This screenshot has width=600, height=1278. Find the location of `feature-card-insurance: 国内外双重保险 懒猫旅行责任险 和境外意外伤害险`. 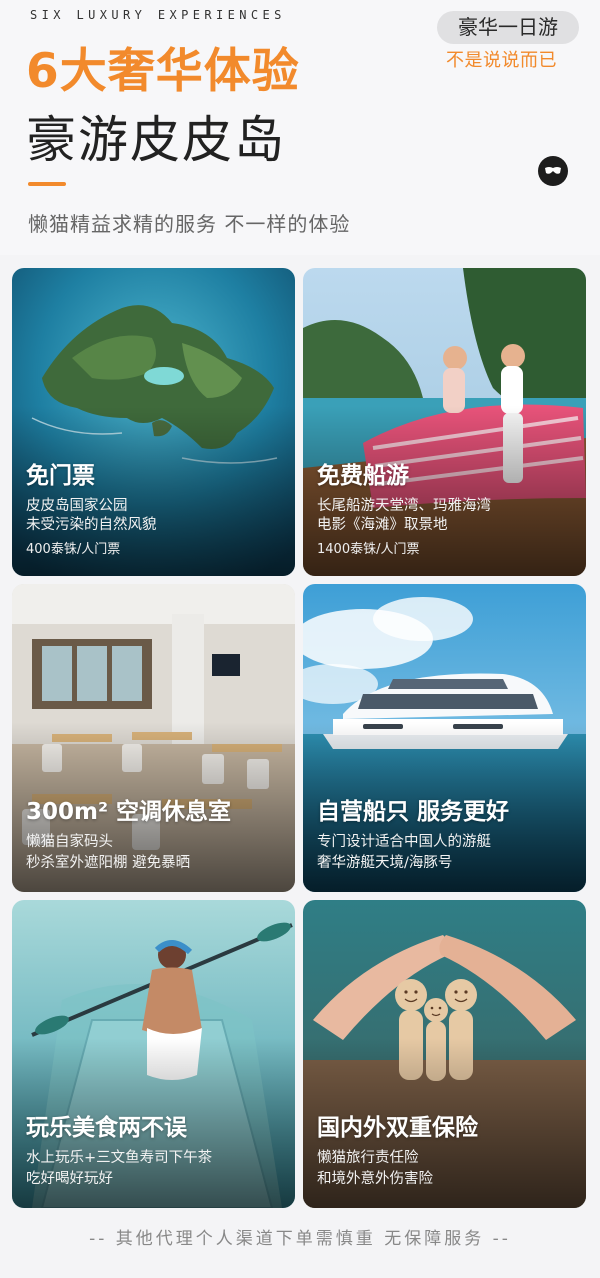

feature-card-insurance: 国内外双重保险 懒猫旅行责任险 和境外意外伤害险 is located at coordinates (444, 1054).